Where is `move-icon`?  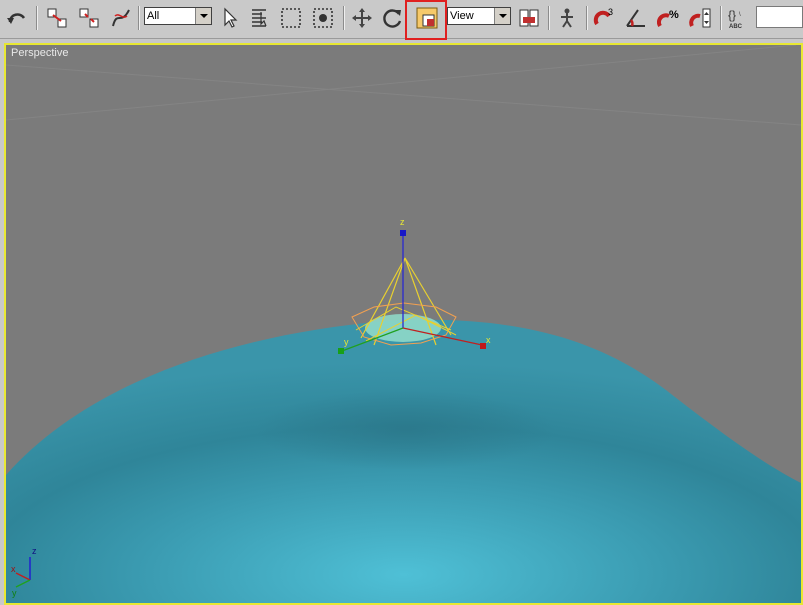 move-icon is located at coordinates (362, 18).